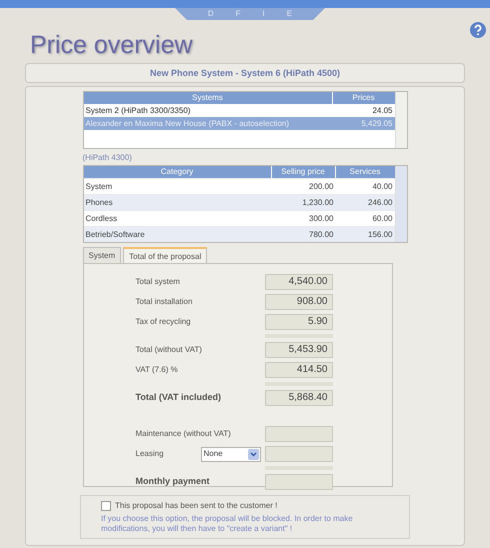 The image size is (490, 548). What do you see at coordinates (298, 350) in the screenshot?
I see `value-field: 5,453.90` at bounding box center [298, 350].